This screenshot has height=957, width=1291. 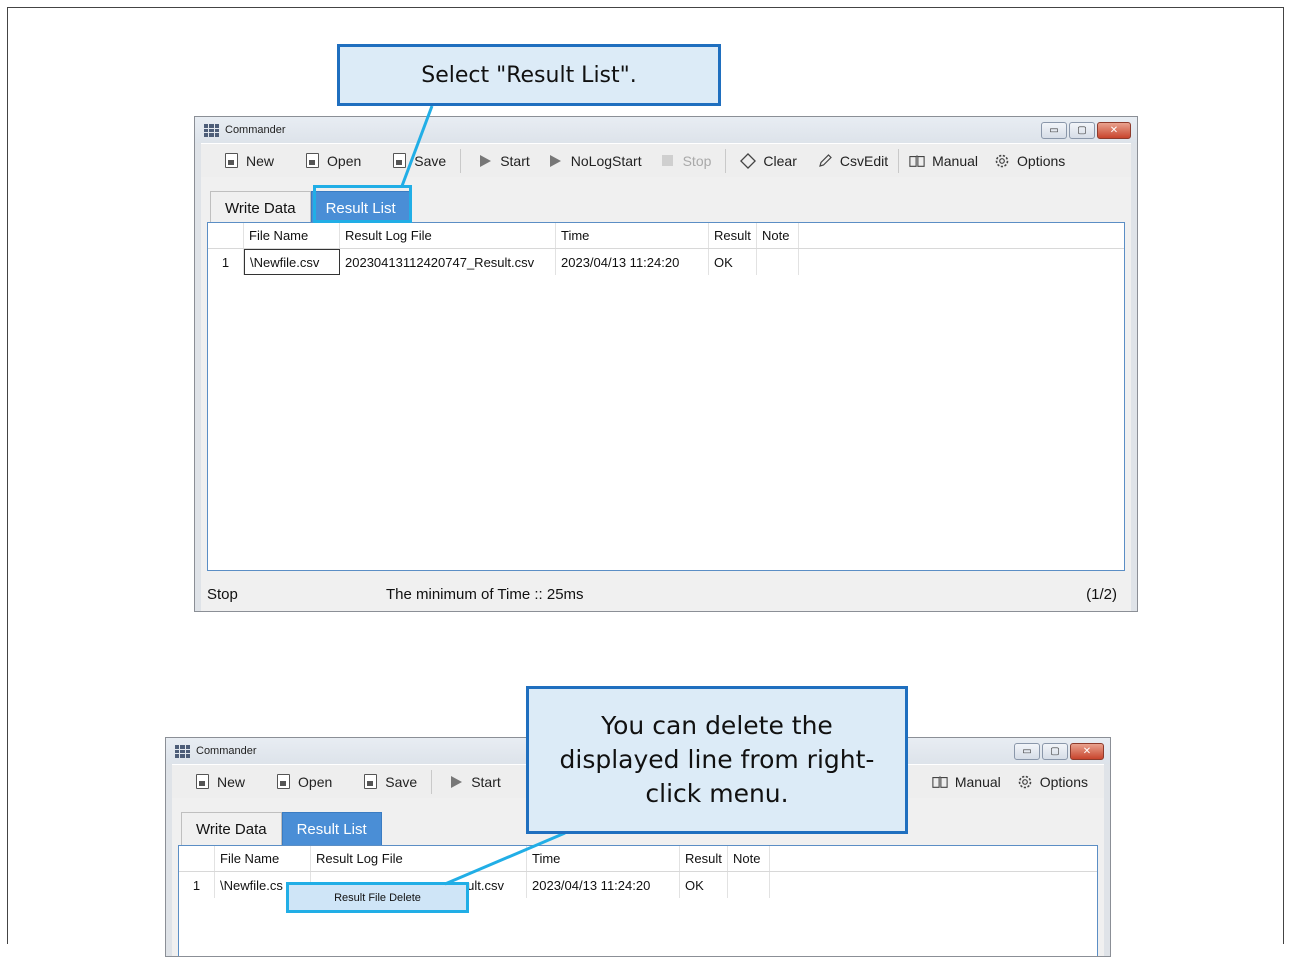 What do you see at coordinates (717, 725) in the screenshot?
I see `callout-bottom-line-1: You can delete the` at bounding box center [717, 725].